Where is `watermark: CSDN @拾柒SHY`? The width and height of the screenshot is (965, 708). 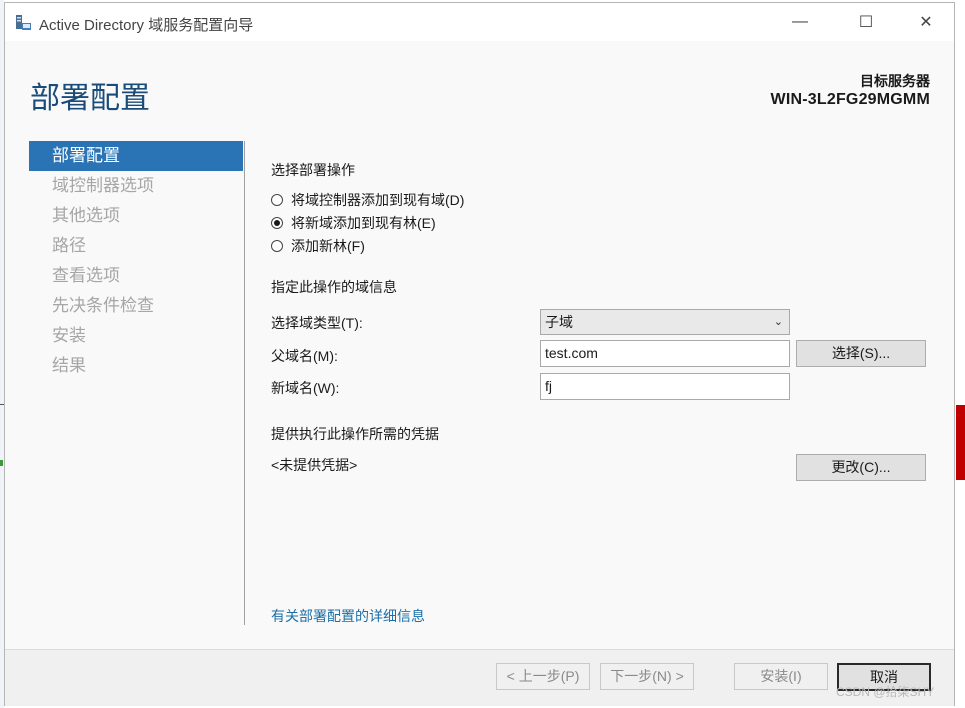
watermark: CSDN @拾柒SHY is located at coordinates (885, 692).